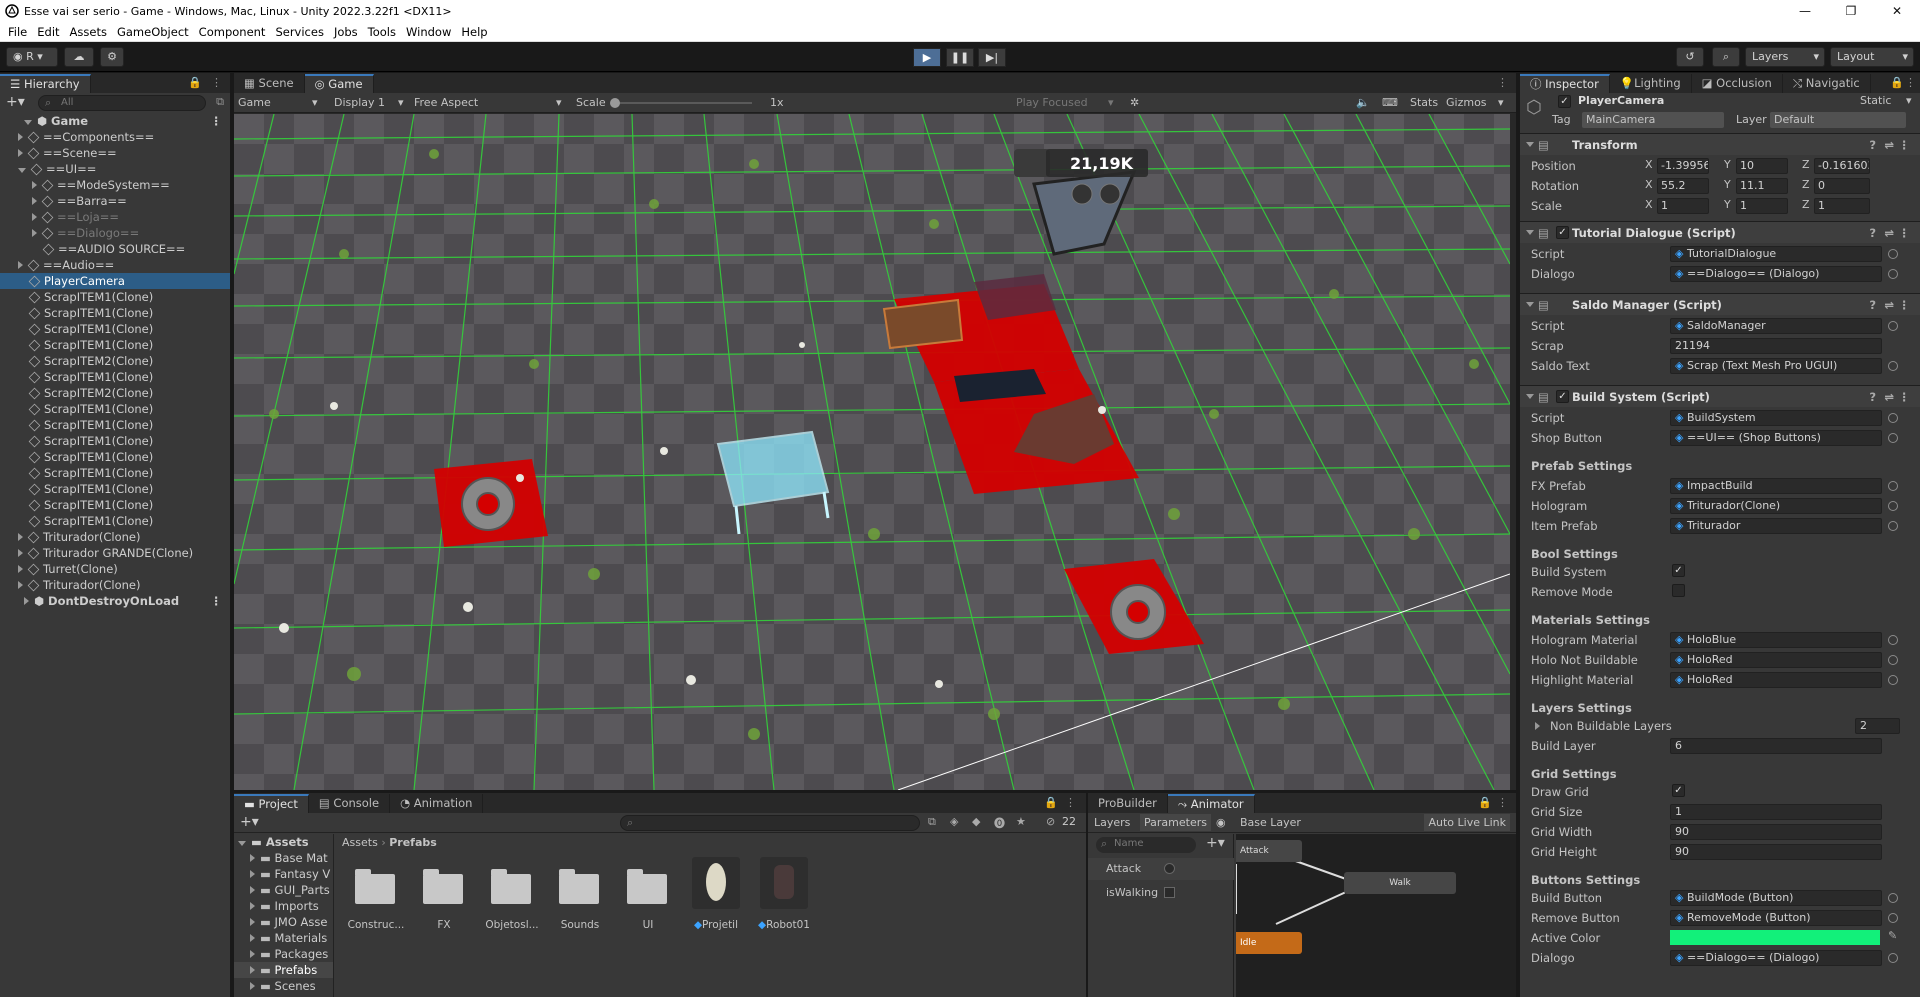  Describe the element at coordinates (413, 842) in the screenshot. I see `breadcrumb-prefabs: Prefabs` at that location.